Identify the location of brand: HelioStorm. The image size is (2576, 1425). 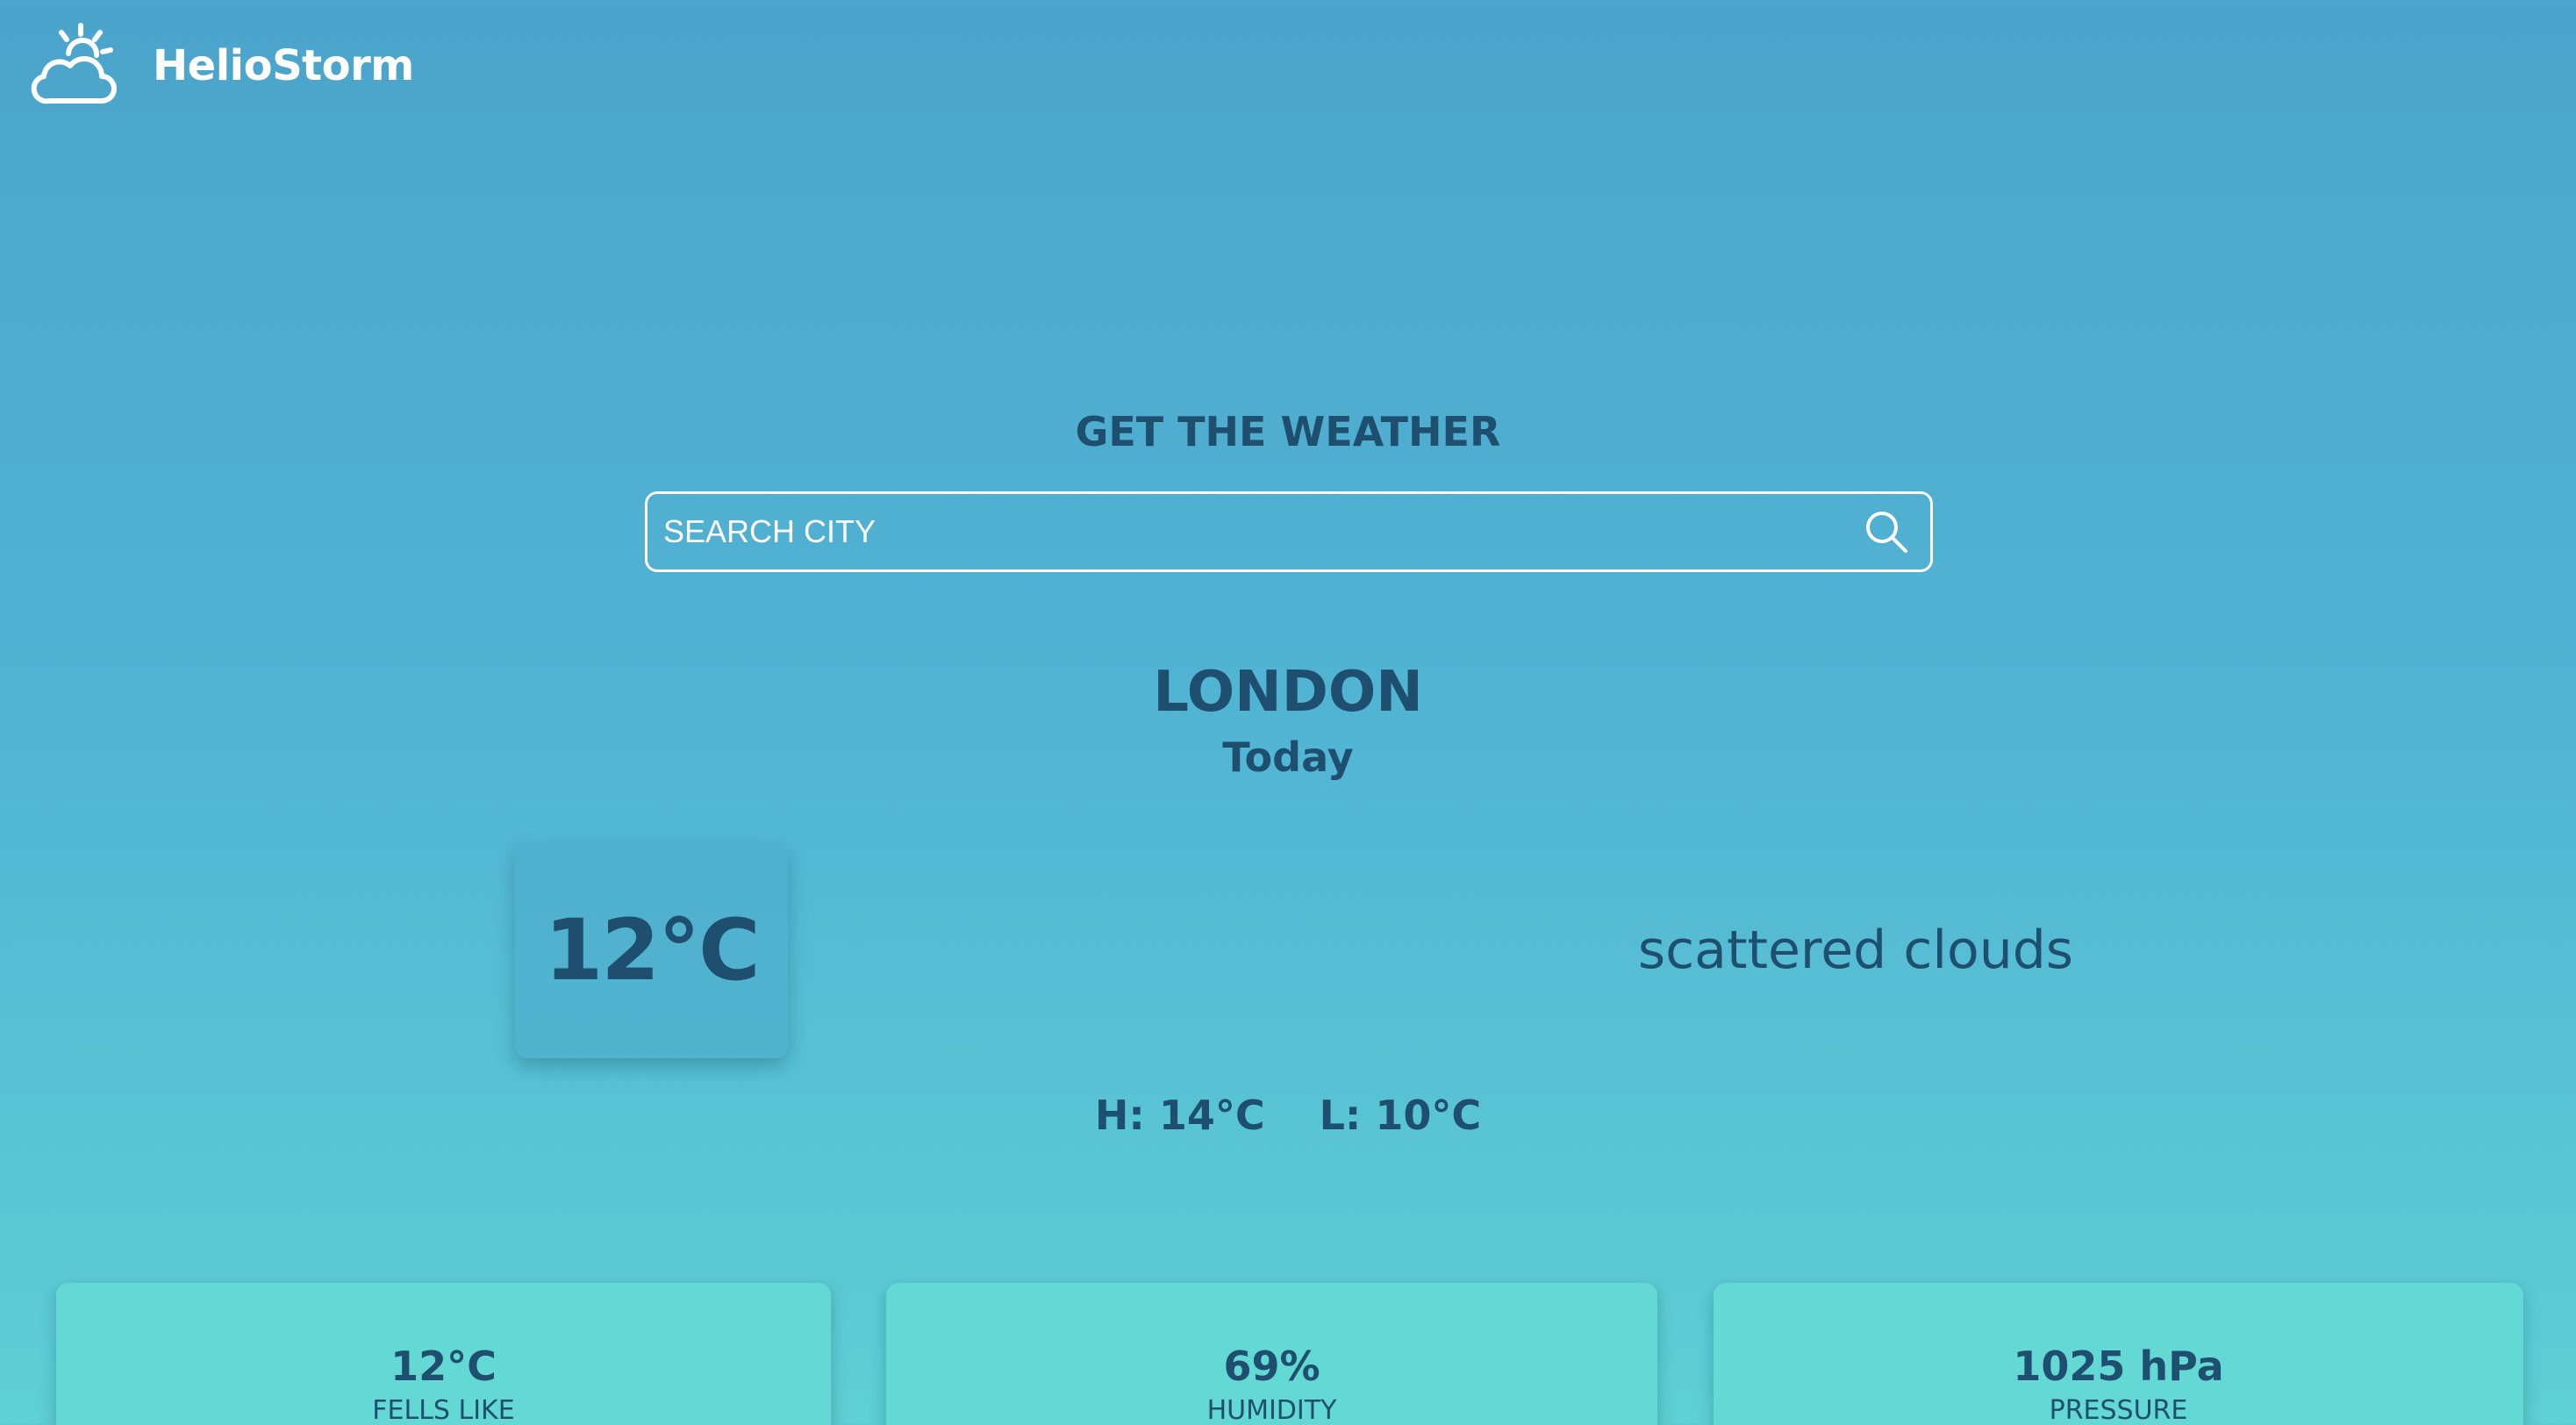
(222, 66).